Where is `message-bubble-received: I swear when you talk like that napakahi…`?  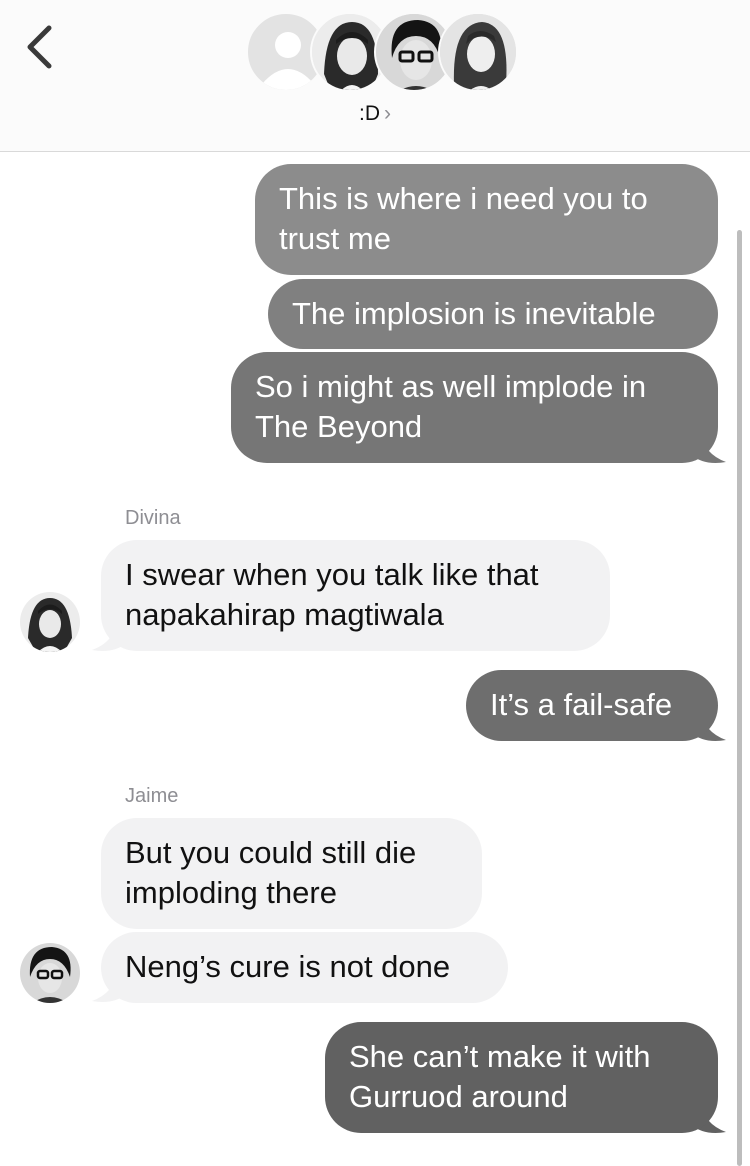
message-bubble-received: I swear when you talk like that napakahi… is located at coordinates (355, 595).